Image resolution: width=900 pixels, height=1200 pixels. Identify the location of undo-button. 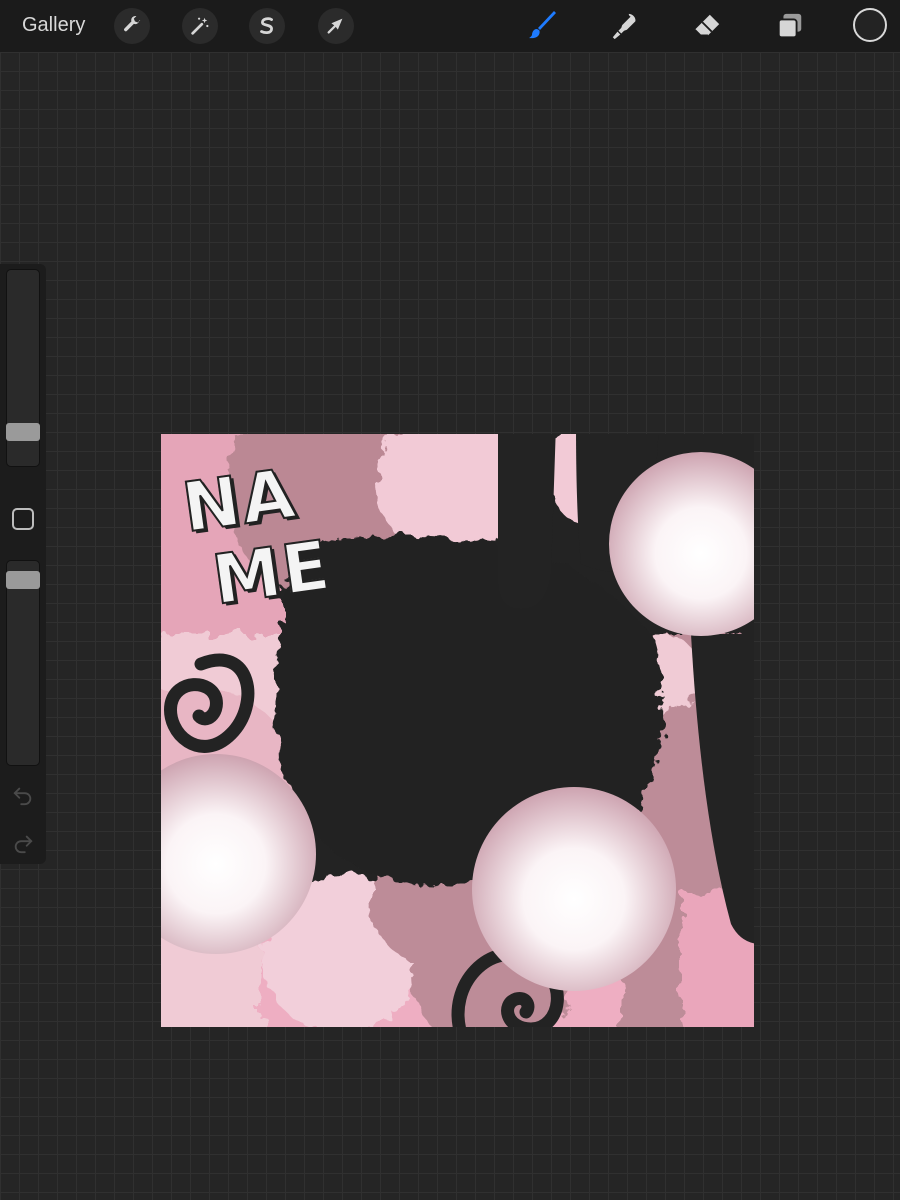
(23, 795).